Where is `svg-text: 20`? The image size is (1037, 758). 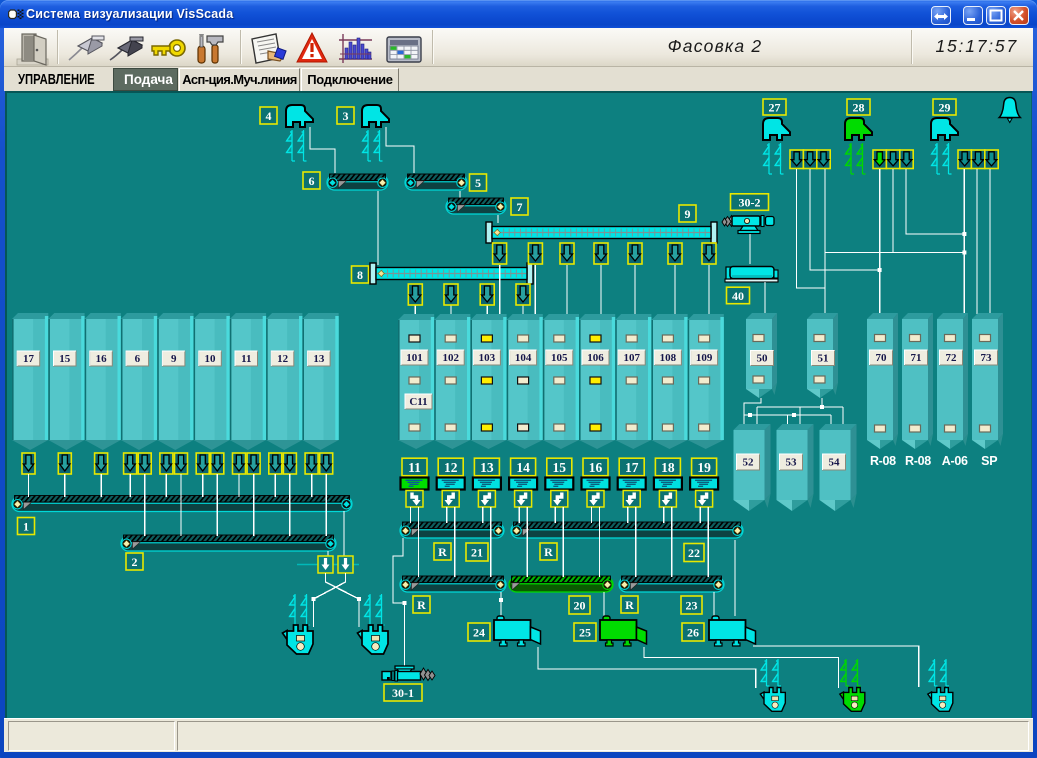
svg-text: 20 is located at coordinates (580, 605).